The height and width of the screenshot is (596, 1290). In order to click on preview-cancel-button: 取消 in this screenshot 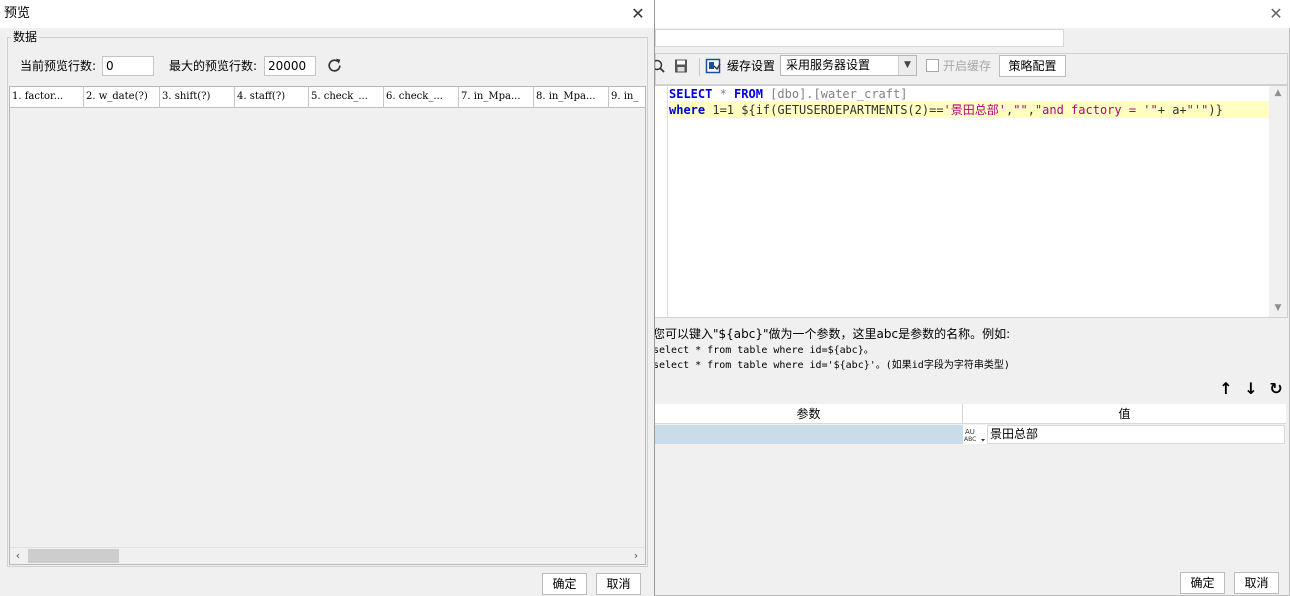, I will do `click(618, 584)`.